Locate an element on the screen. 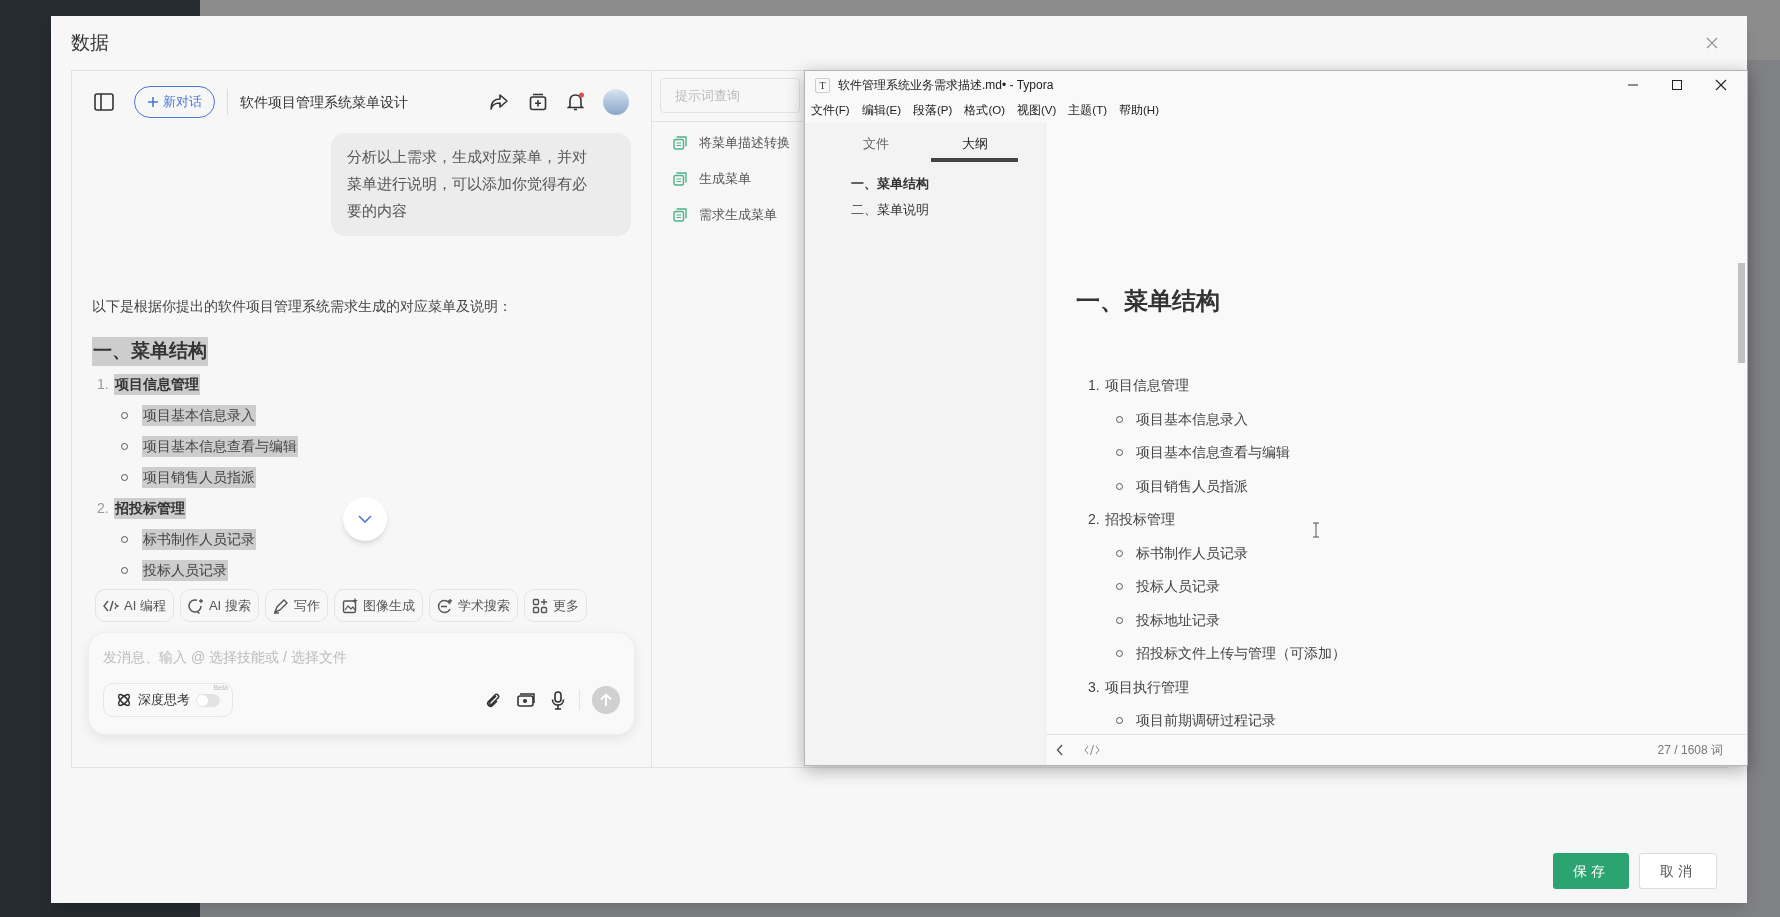  menu-item: 文件(F) is located at coordinates (830, 111).